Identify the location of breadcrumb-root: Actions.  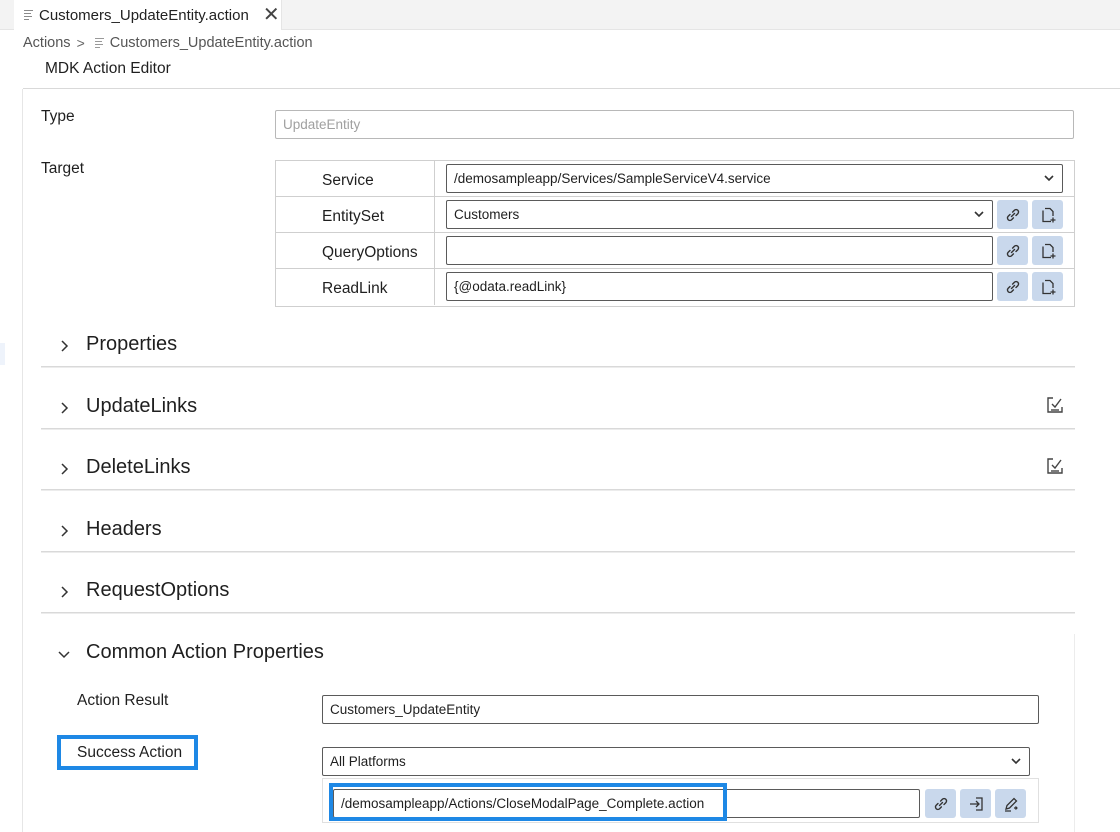
(47, 43).